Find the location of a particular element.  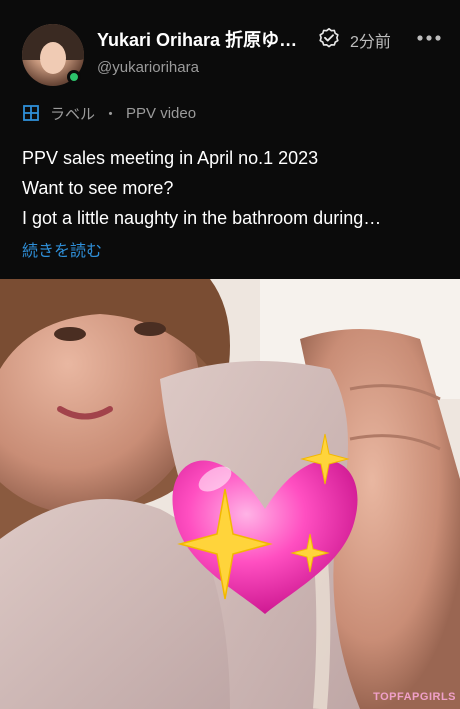

label-icon is located at coordinates (31, 113).